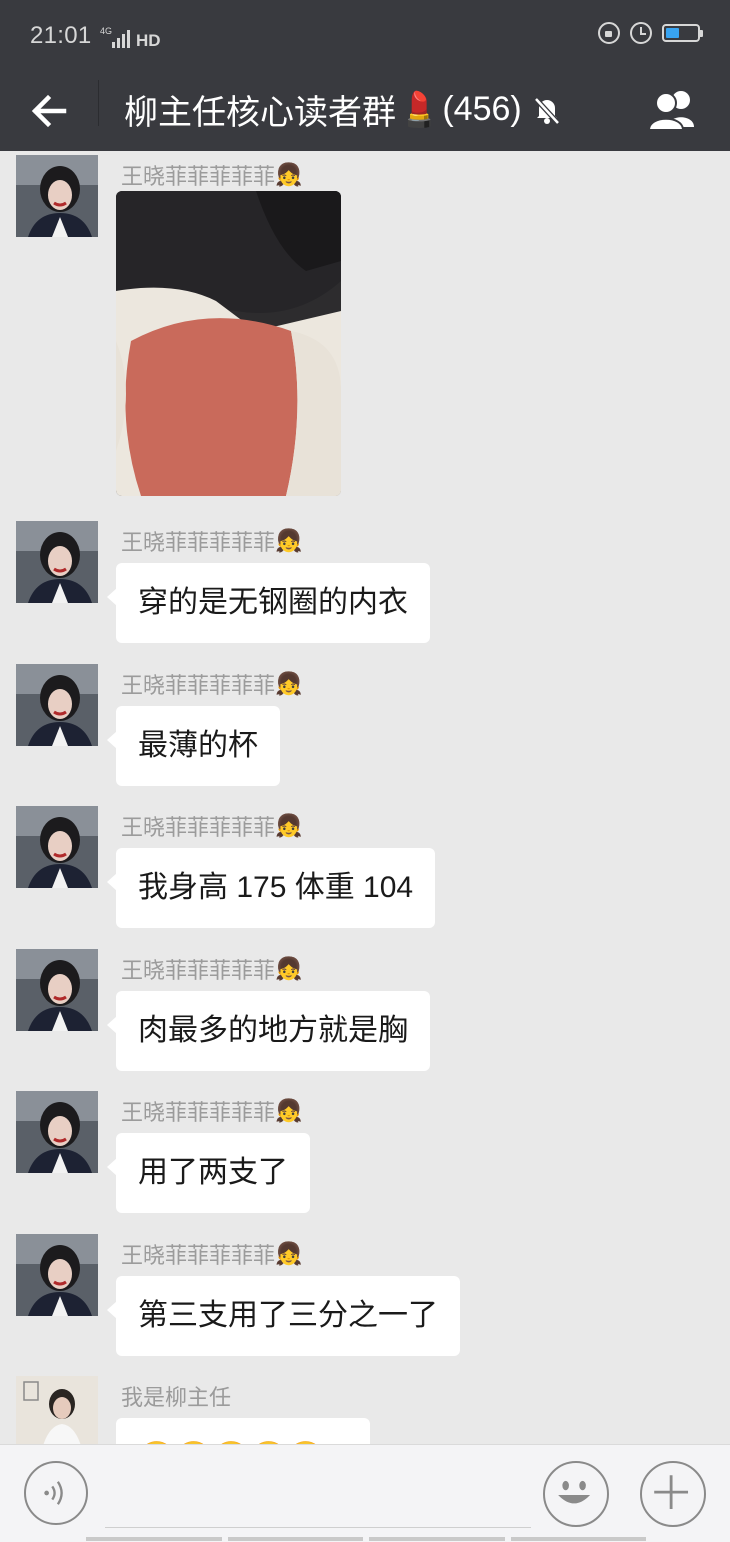 This screenshot has width=730, height=1542. What do you see at coordinates (641, 33) in the screenshot?
I see `alarm-icon` at bounding box center [641, 33].